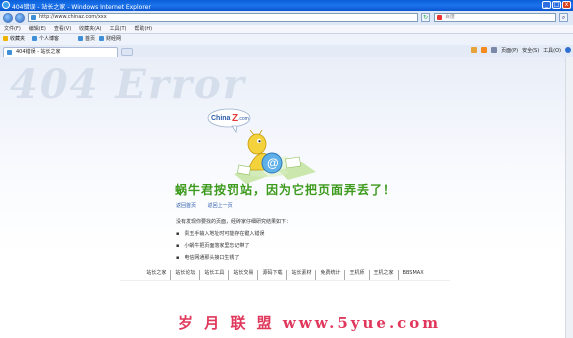  What do you see at coordinates (569, 197) in the screenshot?
I see `vertical-scrollbar` at bounding box center [569, 197].